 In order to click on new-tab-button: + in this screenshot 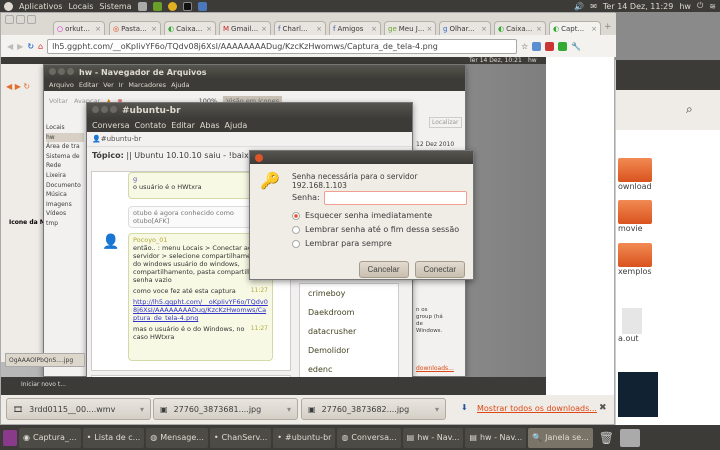, I will do `click(608, 27)`.